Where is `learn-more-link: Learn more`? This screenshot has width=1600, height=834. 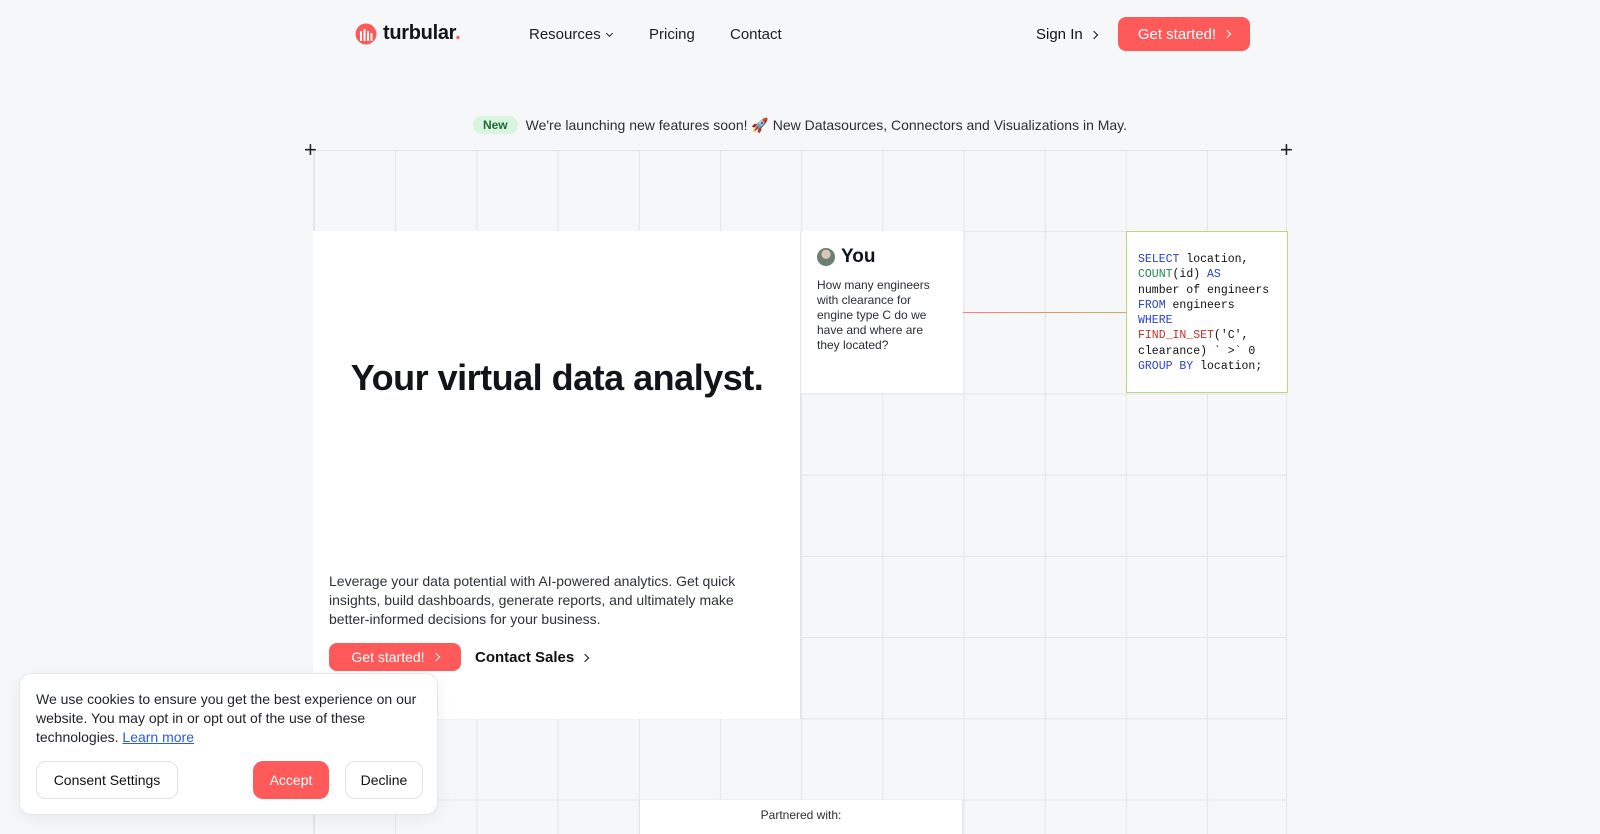
learn-more-link: Learn more is located at coordinates (158, 737).